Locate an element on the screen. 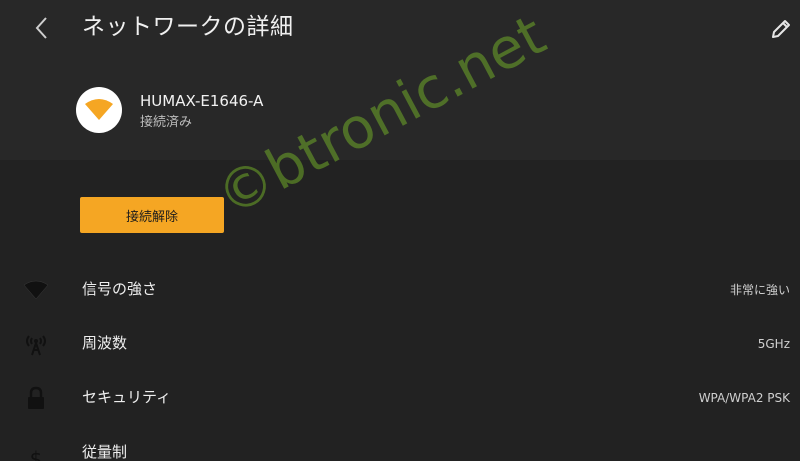  header-bar: ネットワークの詳細 is located at coordinates (400, 29).